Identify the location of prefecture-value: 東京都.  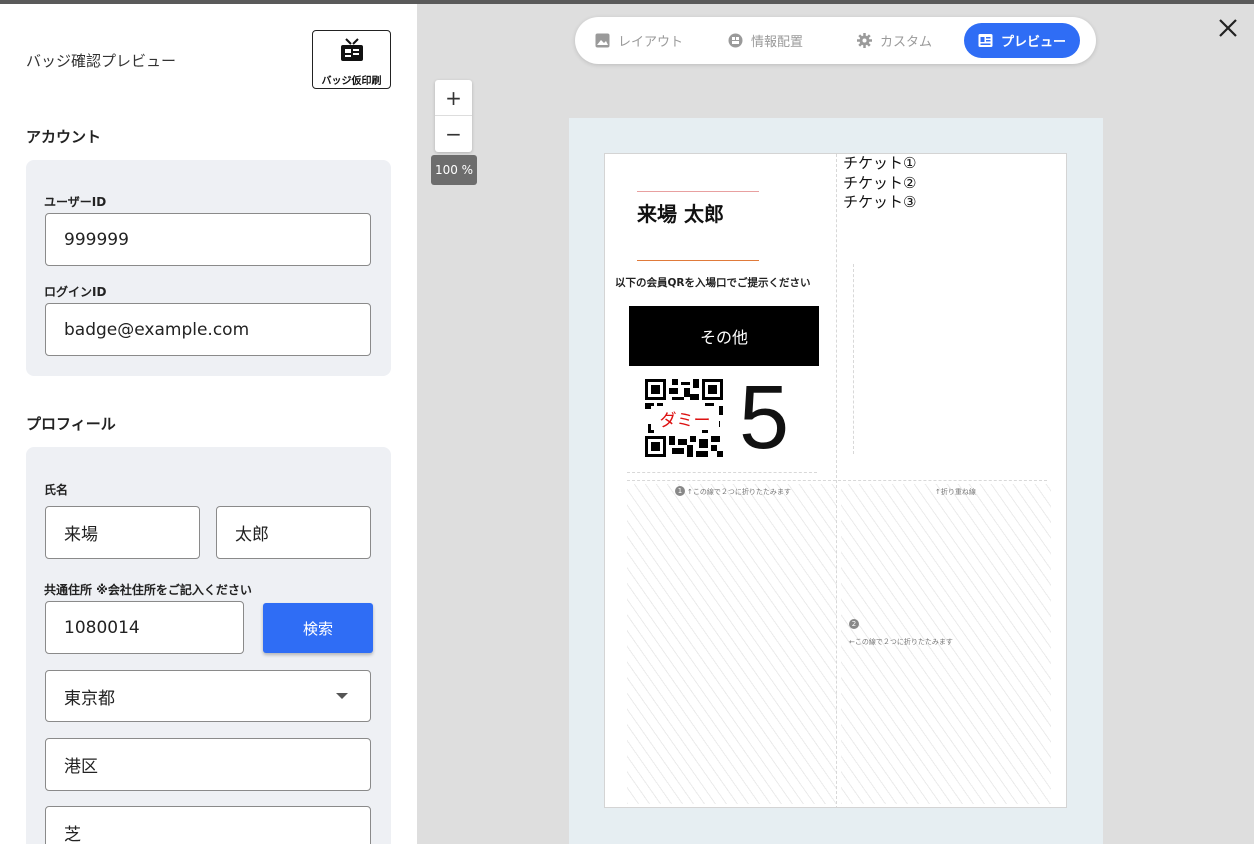
(89, 698).